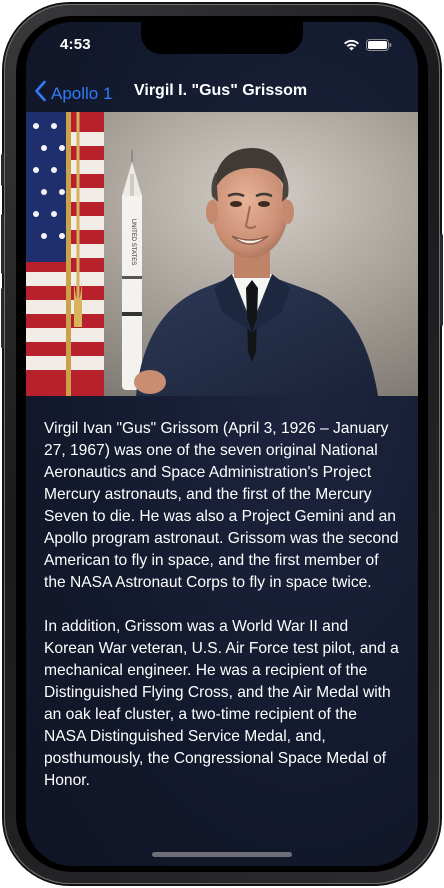 This screenshot has width=444, height=888. I want to click on rocket-model: UNITED STATES, so click(132, 270).